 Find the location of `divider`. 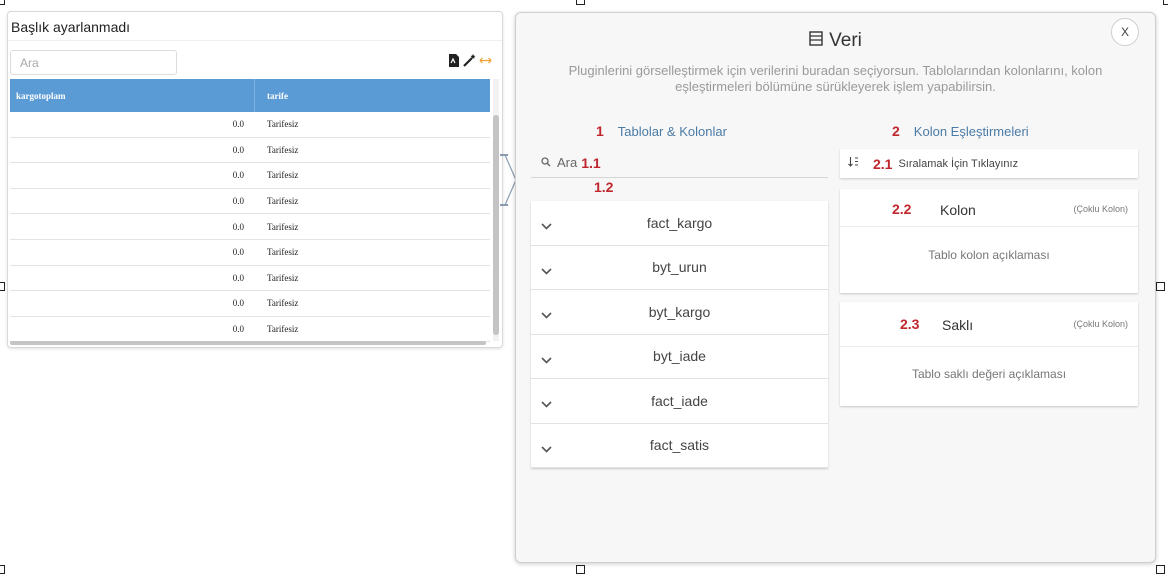

divider is located at coordinates (255, 40).